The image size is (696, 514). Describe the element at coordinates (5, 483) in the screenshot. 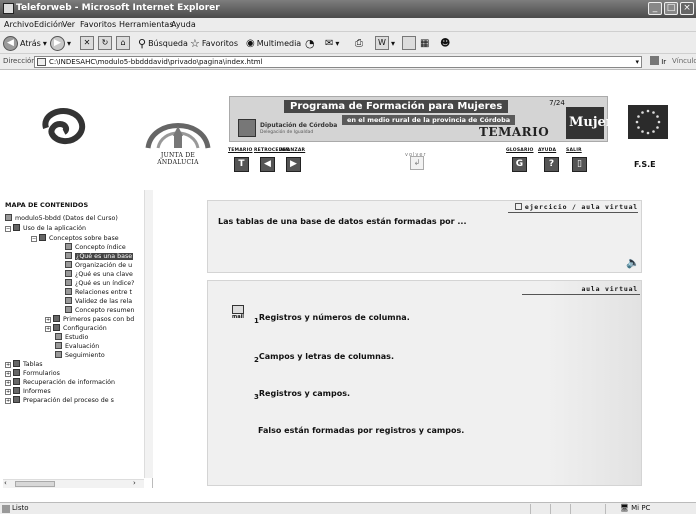

I see `scroll-left-icon: ‹` at that location.